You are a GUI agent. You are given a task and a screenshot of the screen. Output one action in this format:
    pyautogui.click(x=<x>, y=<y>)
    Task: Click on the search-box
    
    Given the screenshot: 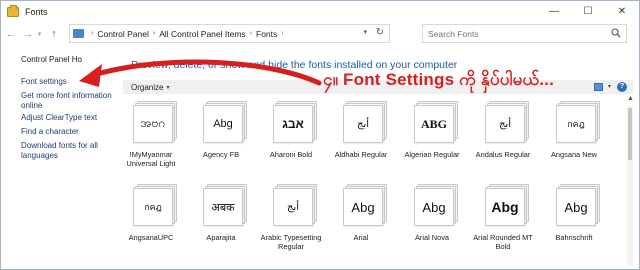 What is the action you would take?
    pyautogui.click(x=524, y=33)
    